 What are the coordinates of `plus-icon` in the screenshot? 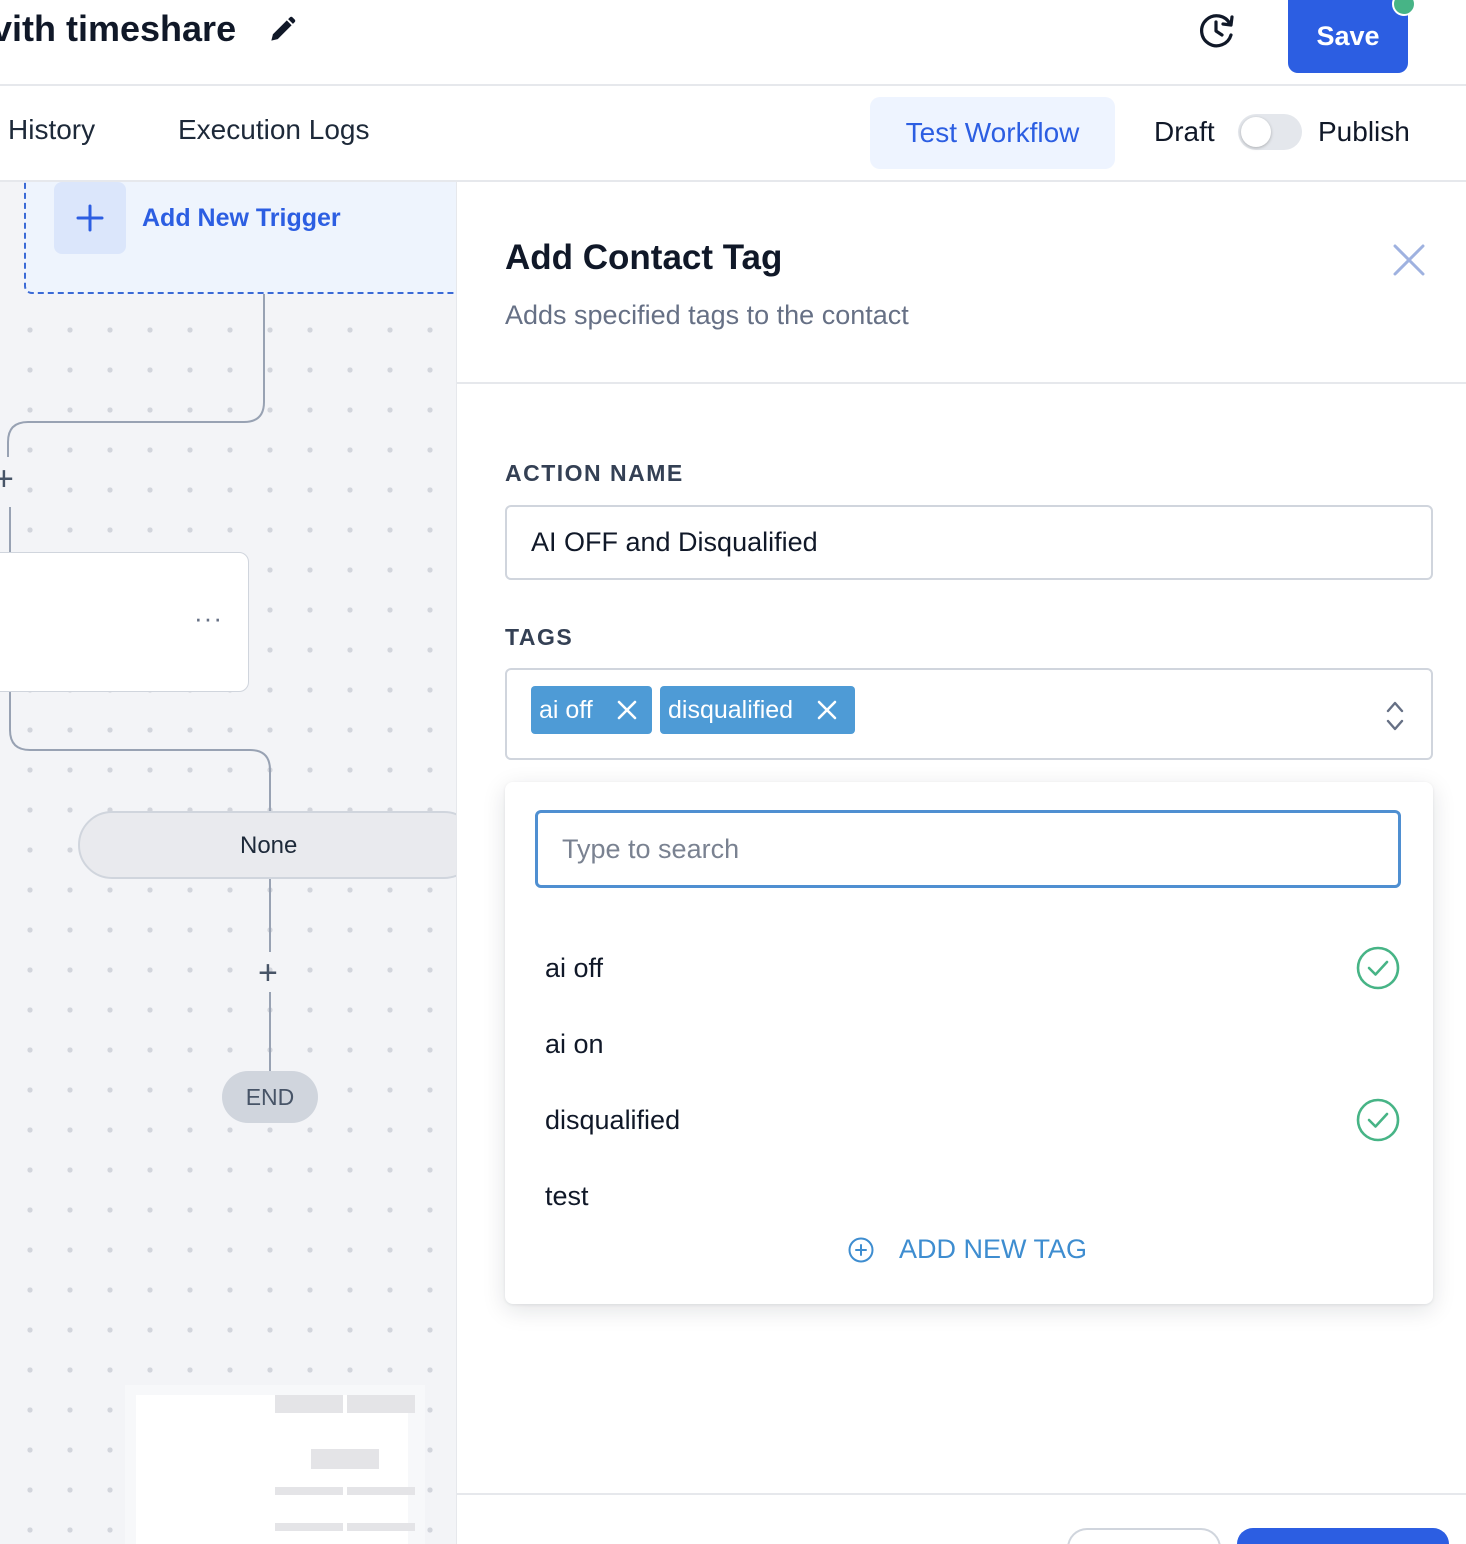 It's located at (90, 218).